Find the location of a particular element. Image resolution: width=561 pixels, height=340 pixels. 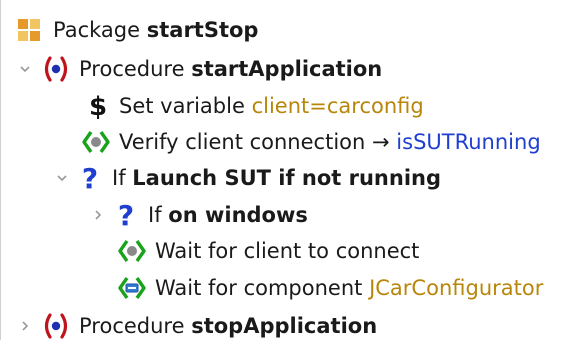

tree-node-wait-for-component: Wait for component JCarConfigurator is located at coordinates (330, 288).